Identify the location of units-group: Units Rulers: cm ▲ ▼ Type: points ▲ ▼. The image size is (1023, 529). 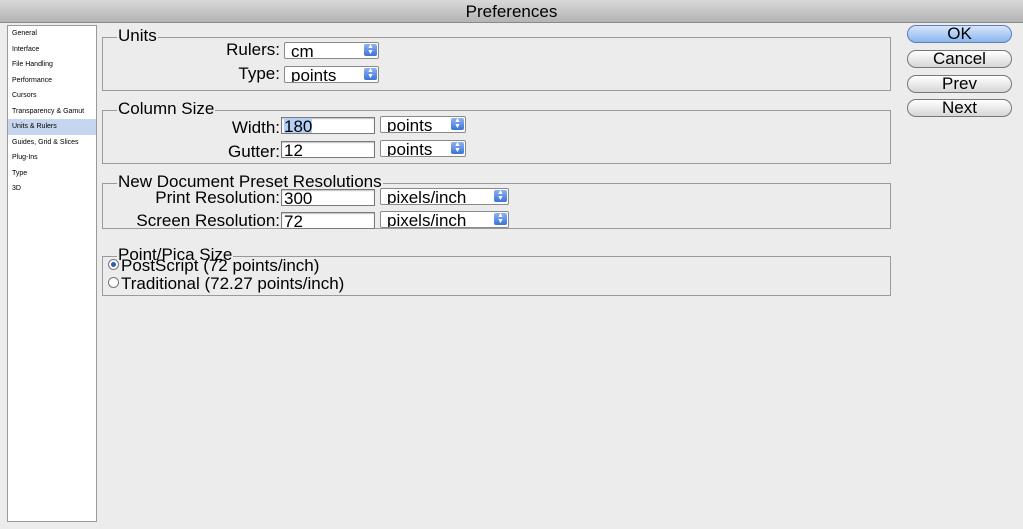
(496, 58).